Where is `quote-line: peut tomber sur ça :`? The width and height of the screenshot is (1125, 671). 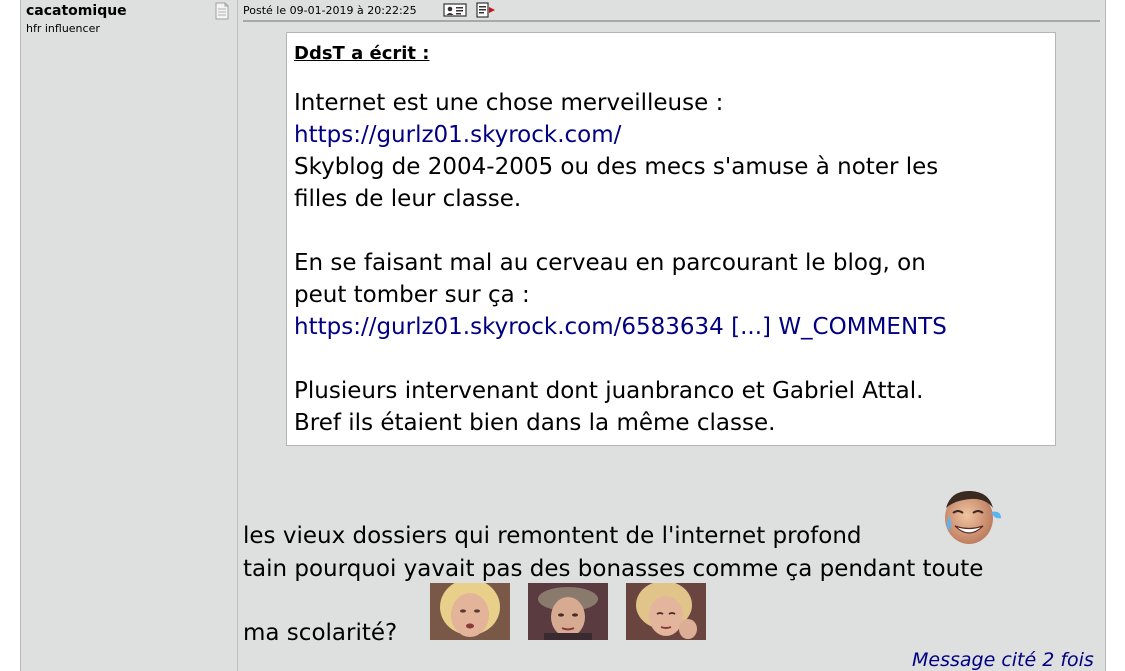 quote-line: peut tomber sur ça : is located at coordinates (412, 295).